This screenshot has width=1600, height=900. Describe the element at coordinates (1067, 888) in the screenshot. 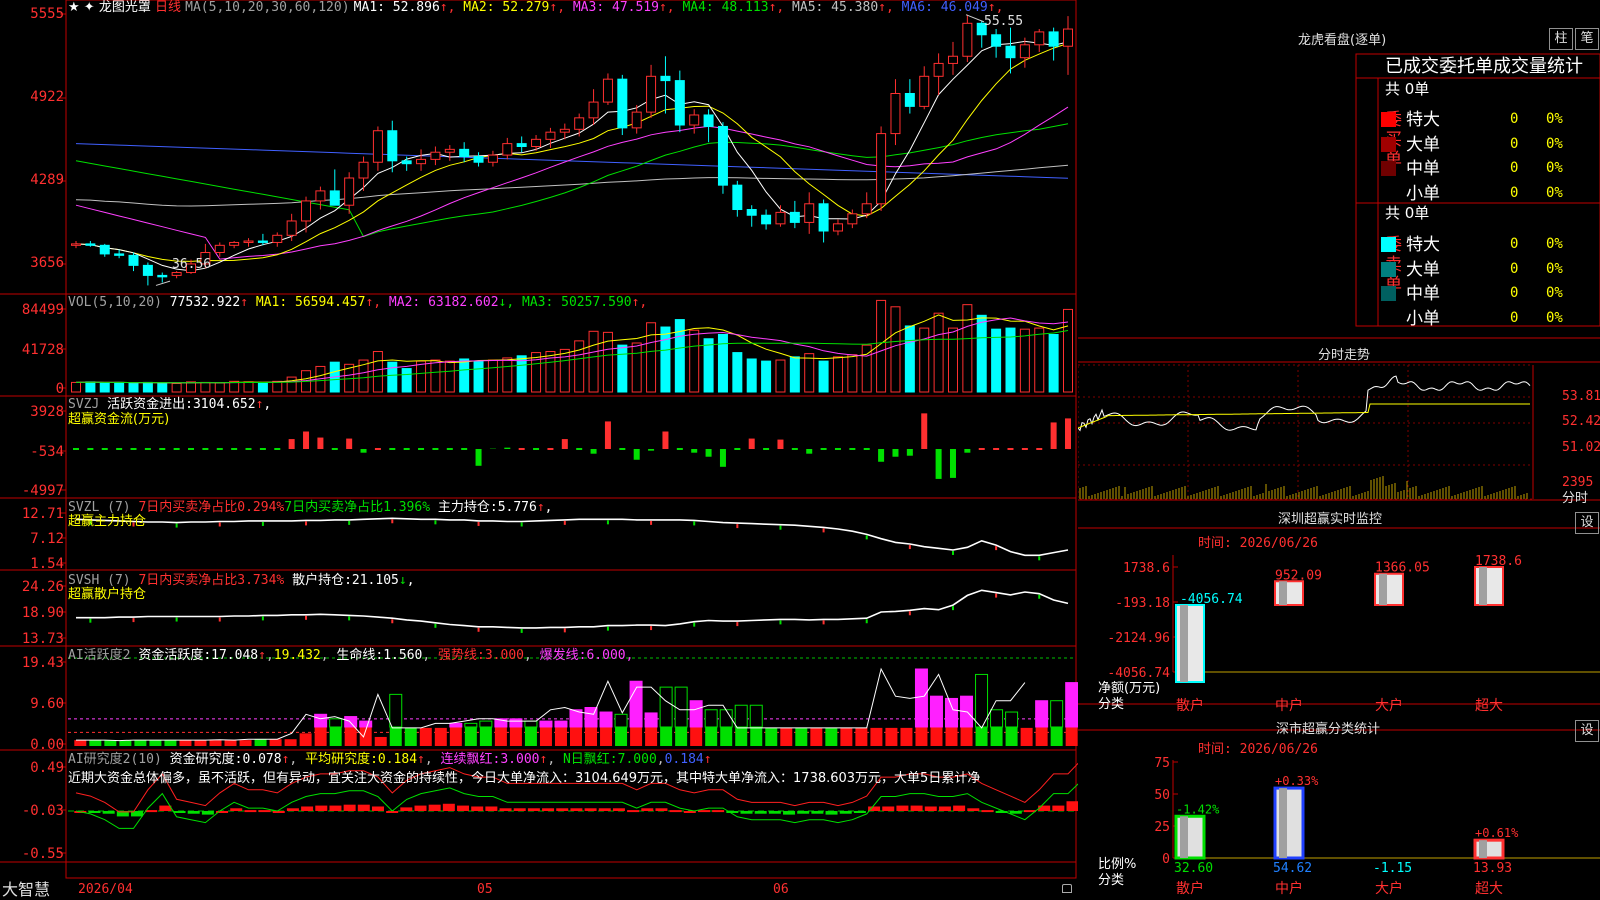

I see `lock-icon` at that location.